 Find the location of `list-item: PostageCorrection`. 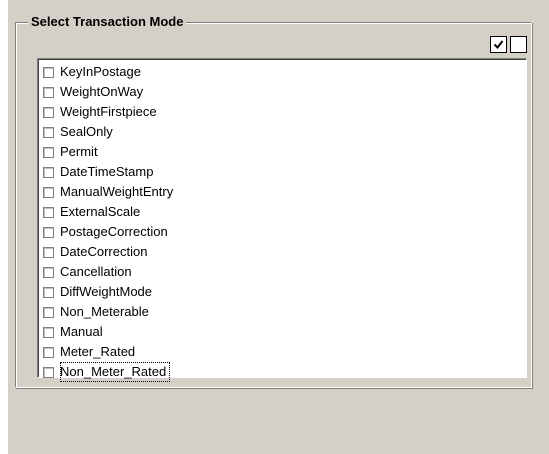

list-item: PostageCorrection is located at coordinates (108, 232).